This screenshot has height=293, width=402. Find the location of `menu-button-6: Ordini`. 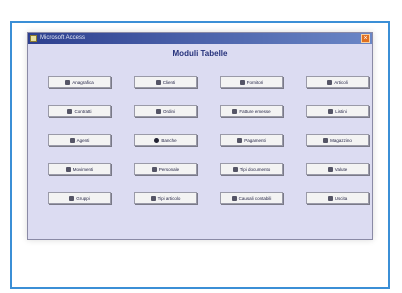

menu-button-6: Ordini is located at coordinates (165, 111).